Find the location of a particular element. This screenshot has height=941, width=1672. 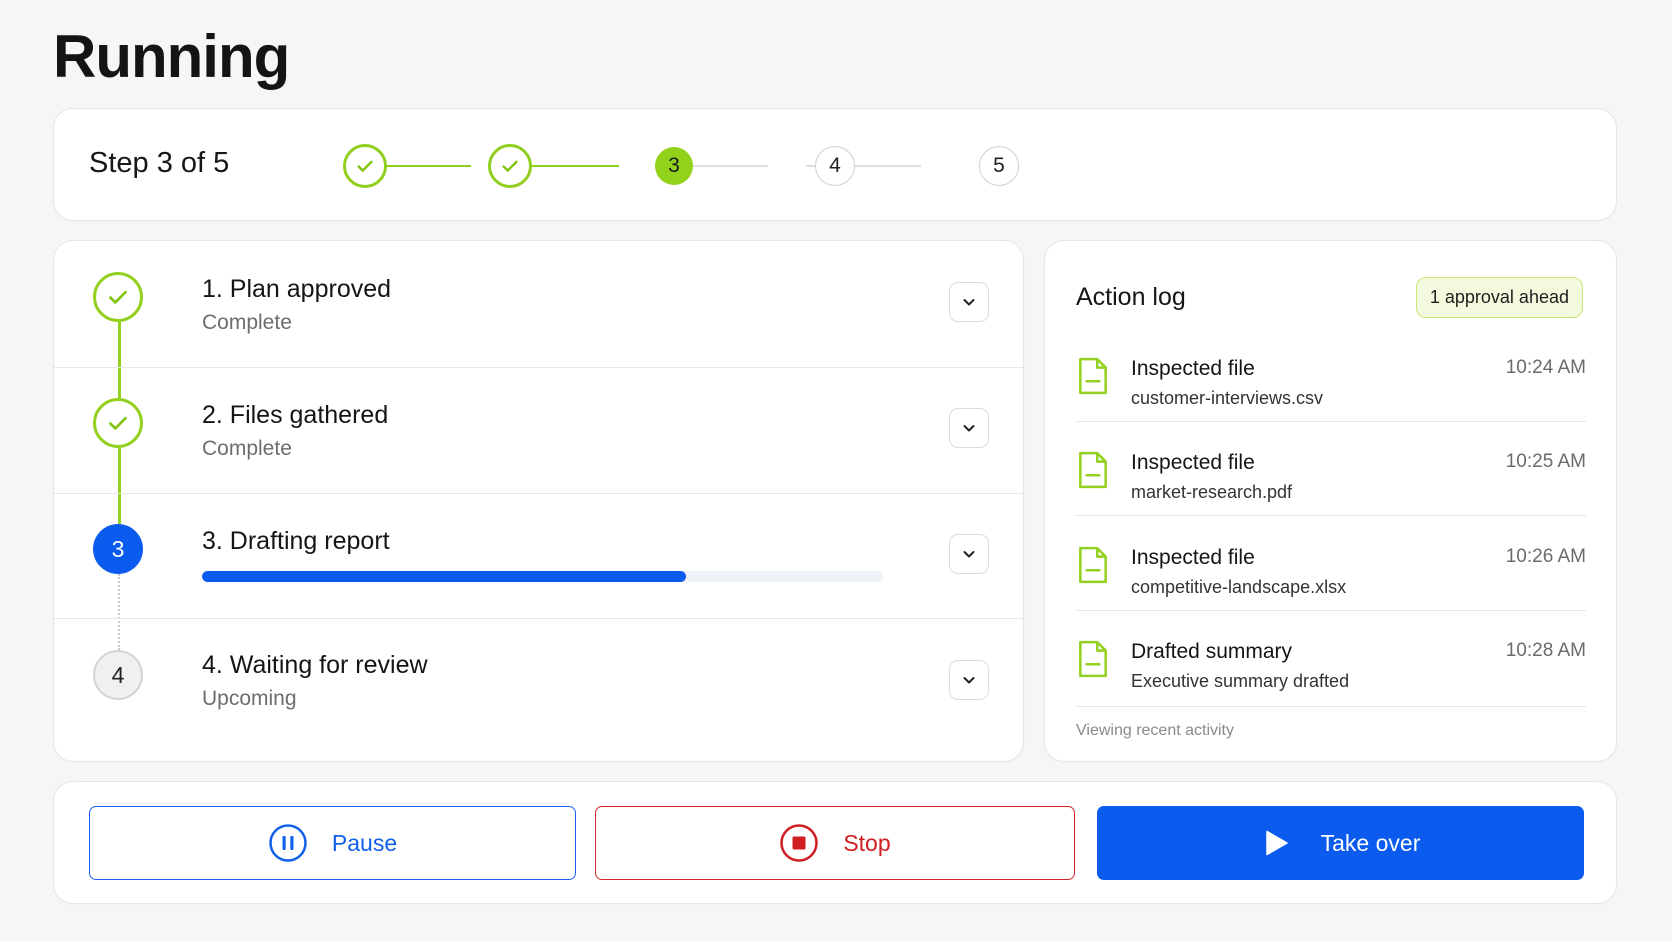

controls-card: Pause Stop Take over is located at coordinates (835, 842).